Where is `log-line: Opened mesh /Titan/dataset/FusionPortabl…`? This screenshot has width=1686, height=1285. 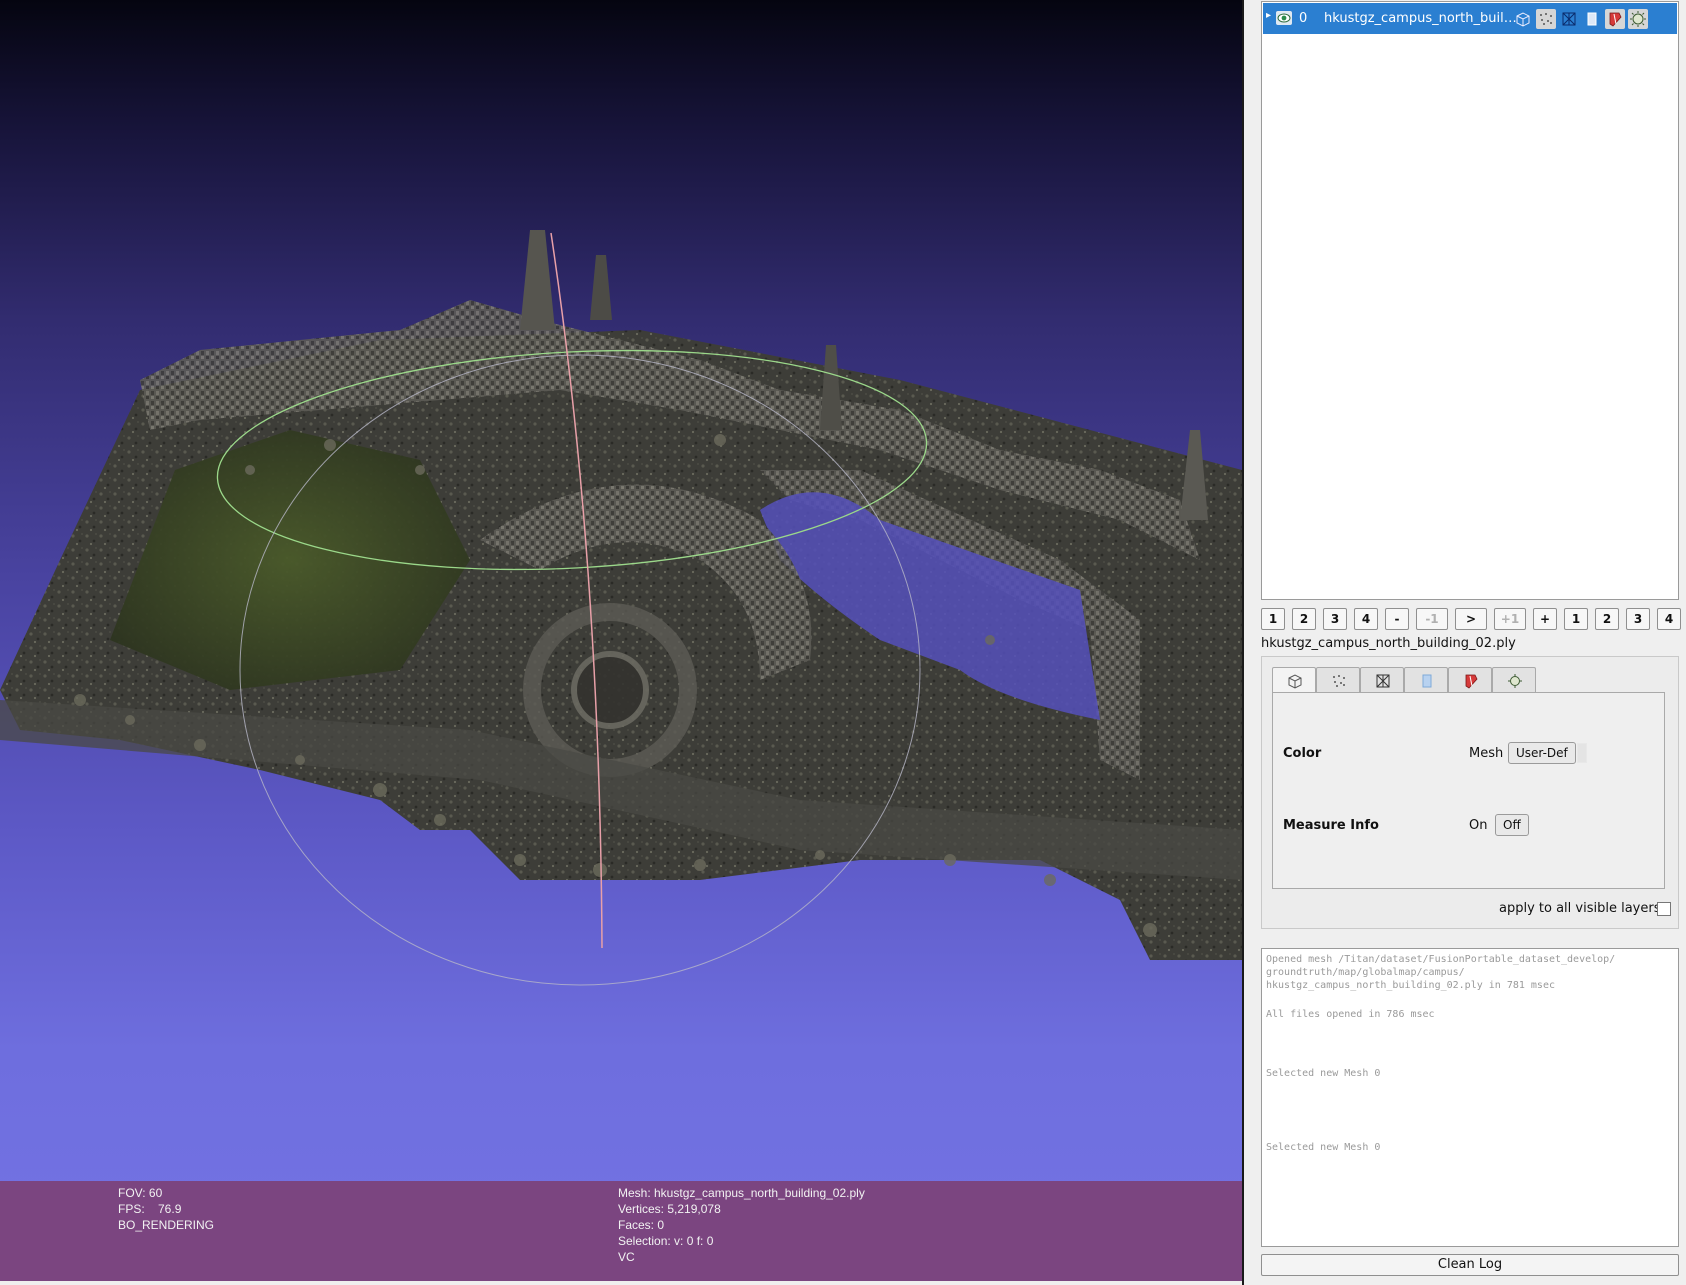 log-line: Opened mesh /Titan/dataset/FusionPortabl… is located at coordinates (1441, 959).